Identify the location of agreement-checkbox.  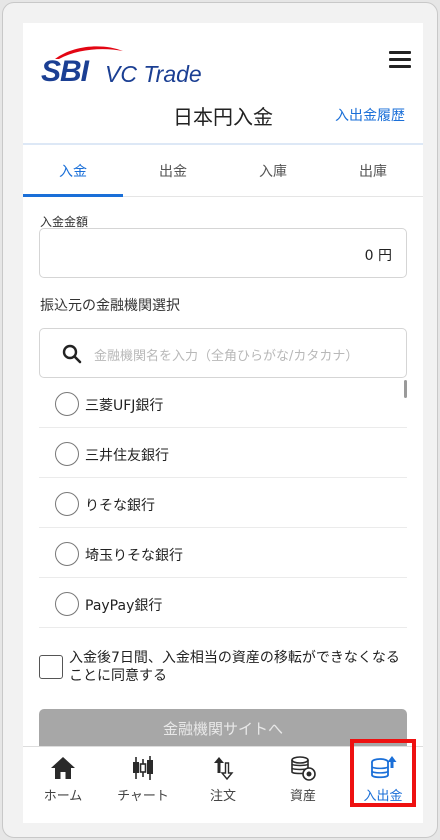
(51, 667).